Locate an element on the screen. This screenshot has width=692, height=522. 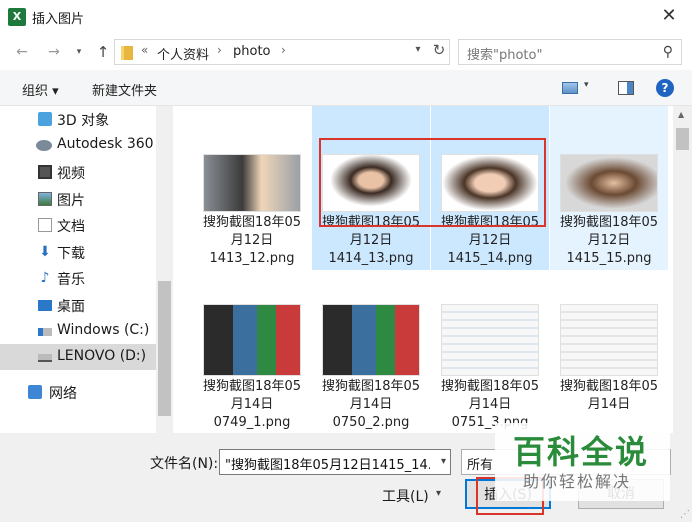
help-icon: ? is located at coordinates (665, 88).